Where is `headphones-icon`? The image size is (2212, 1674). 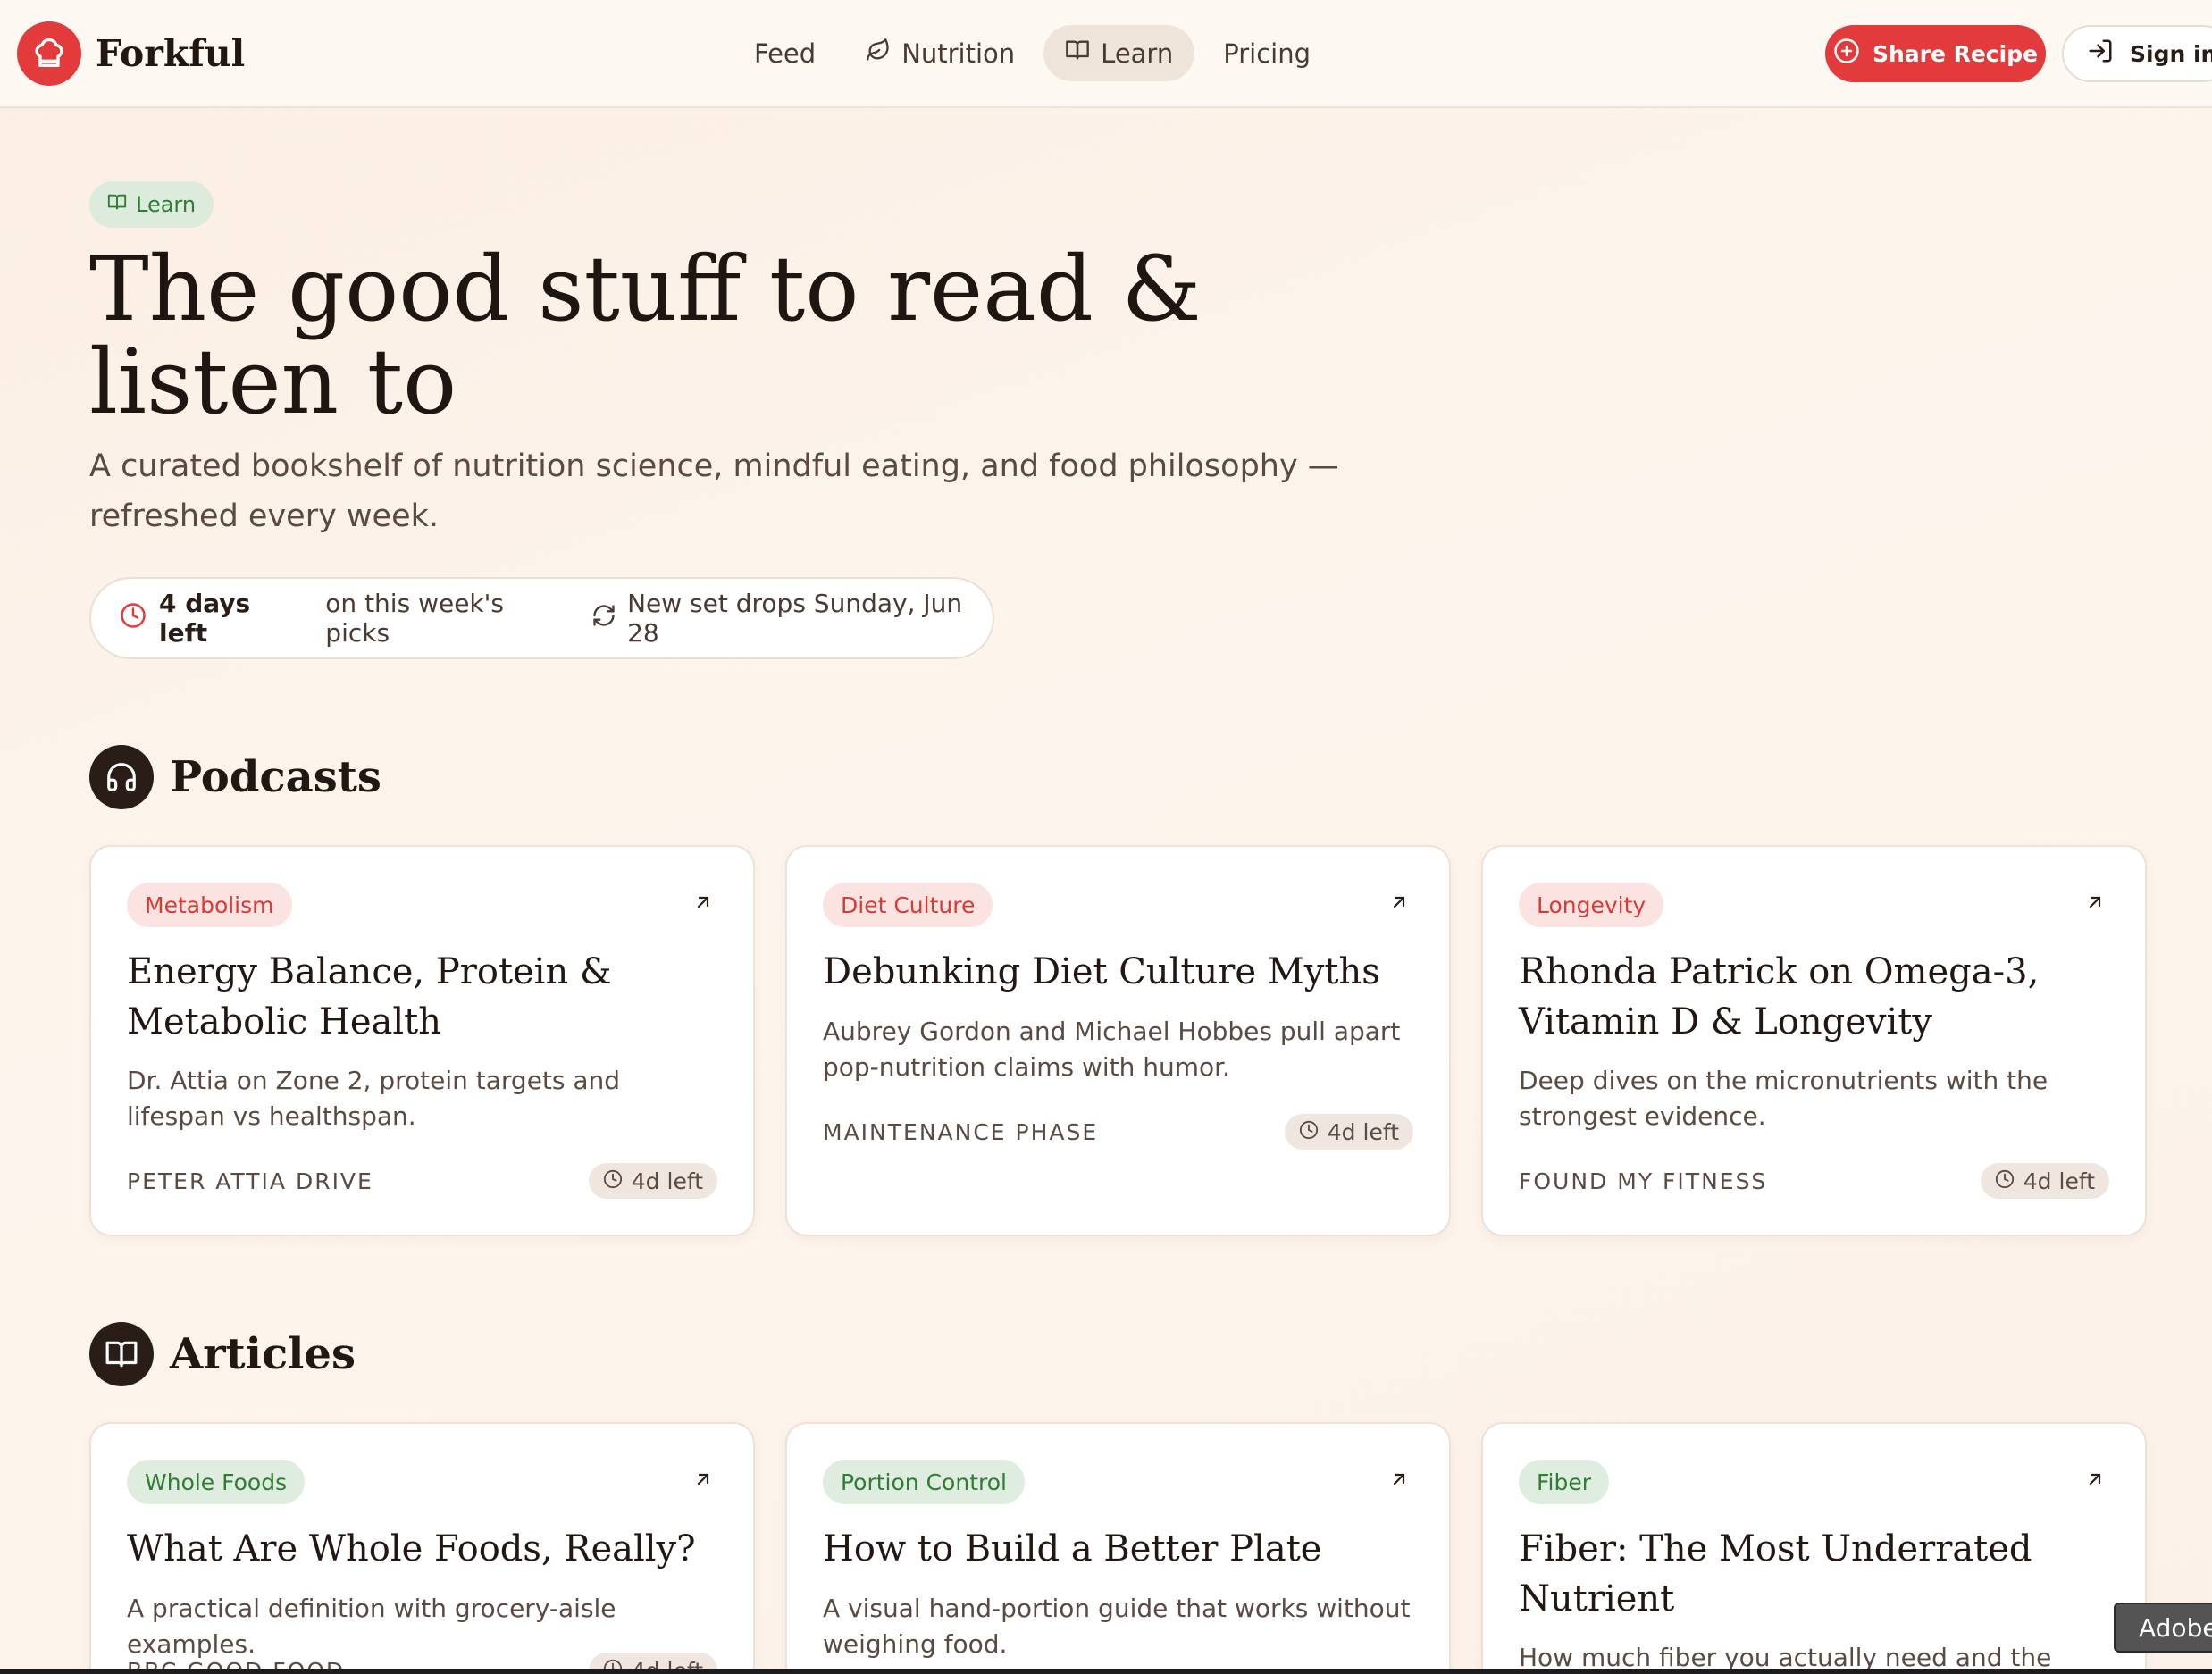 headphones-icon is located at coordinates (121, 777).